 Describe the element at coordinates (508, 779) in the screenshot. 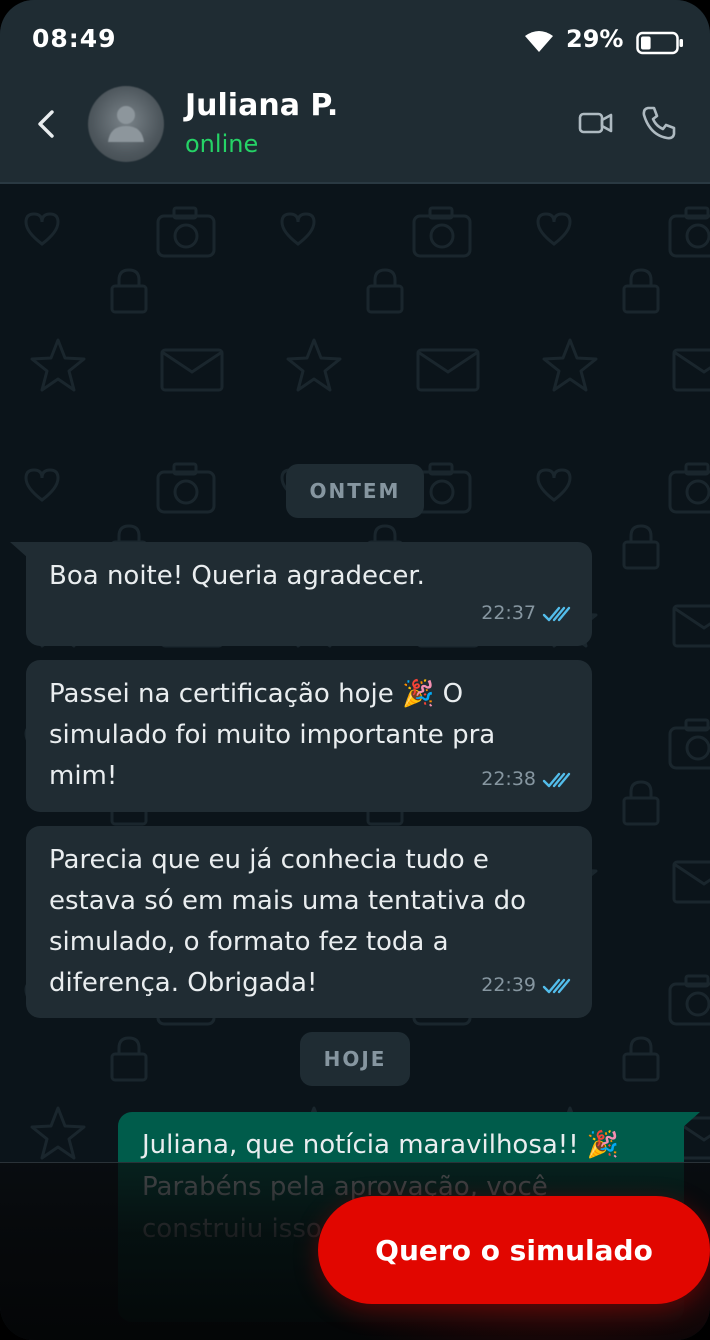

I see `message-time: 22:38` at that location.